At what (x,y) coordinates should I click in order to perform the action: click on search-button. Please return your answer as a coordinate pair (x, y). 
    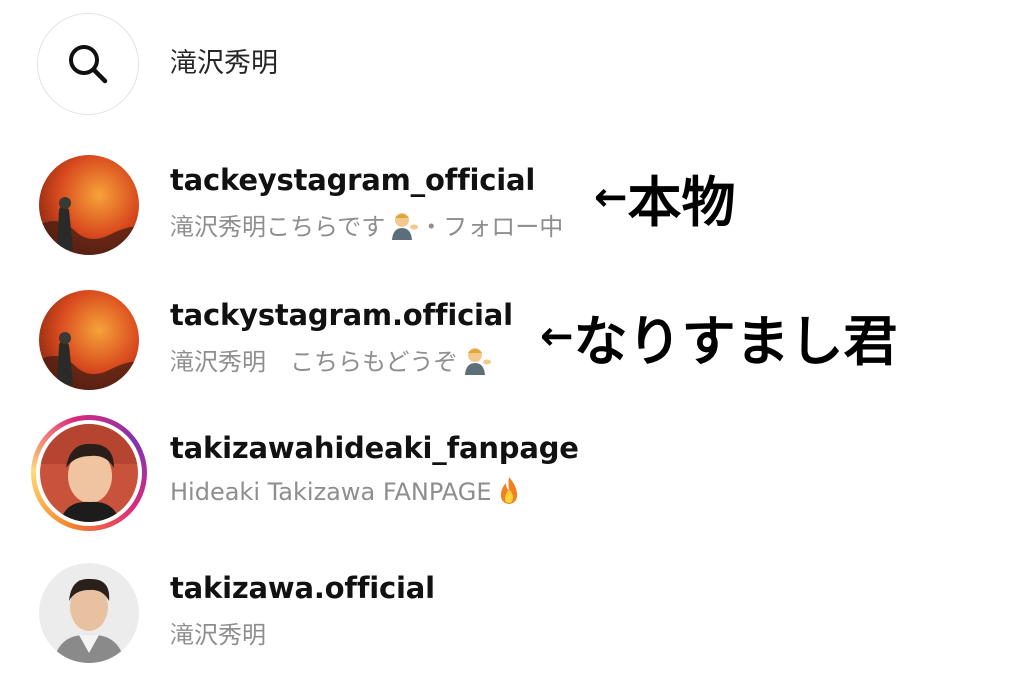
    Looking at the image, I should click on (88, 64).